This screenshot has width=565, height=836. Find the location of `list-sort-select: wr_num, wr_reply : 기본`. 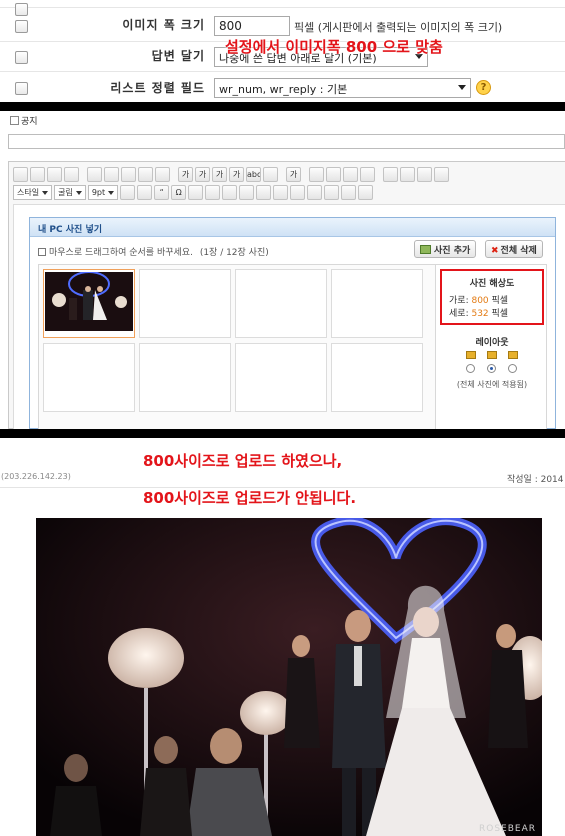

list-sort-select: wr_num, wr_reply : 기본 is located at coordinates (342, 88).